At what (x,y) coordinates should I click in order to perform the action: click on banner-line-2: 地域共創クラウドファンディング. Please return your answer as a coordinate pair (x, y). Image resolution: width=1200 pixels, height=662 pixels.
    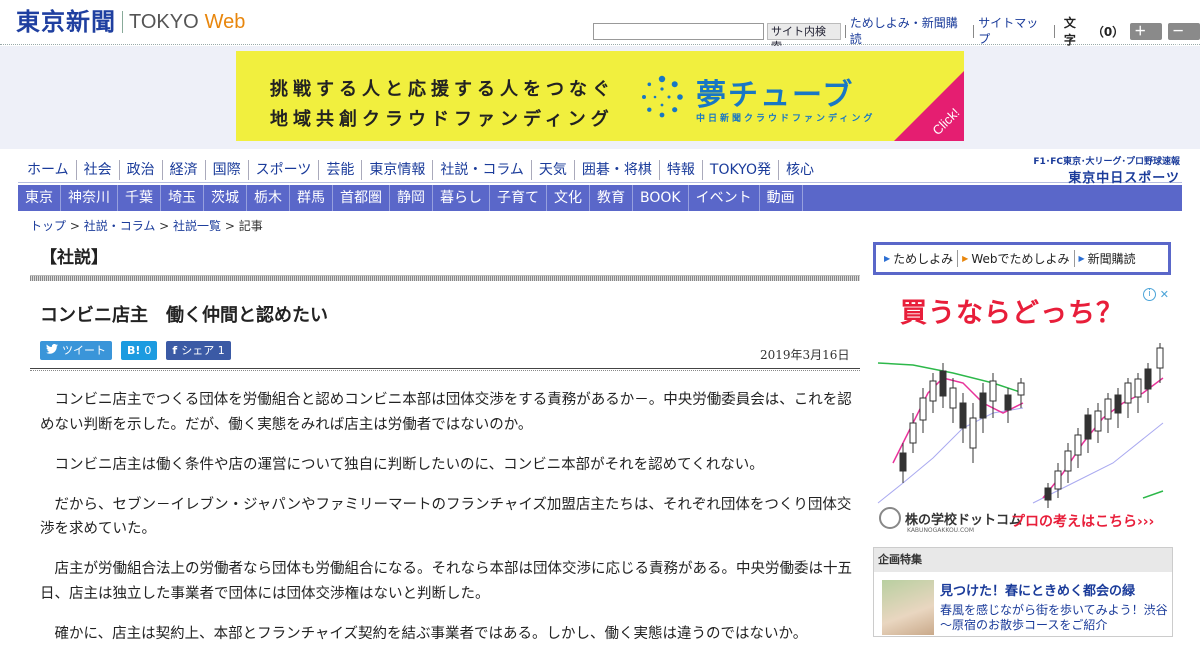
    Looking at the image, I should click on (442, 119).